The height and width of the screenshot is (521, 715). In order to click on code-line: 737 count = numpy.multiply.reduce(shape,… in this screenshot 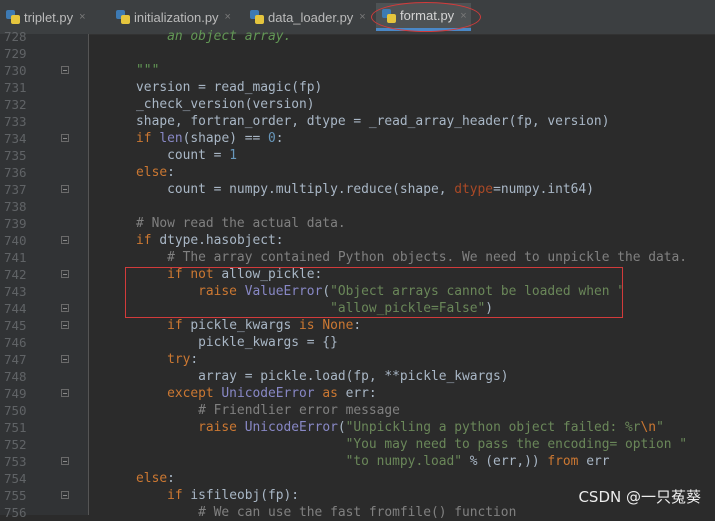, I will do `click(357, 189)`.